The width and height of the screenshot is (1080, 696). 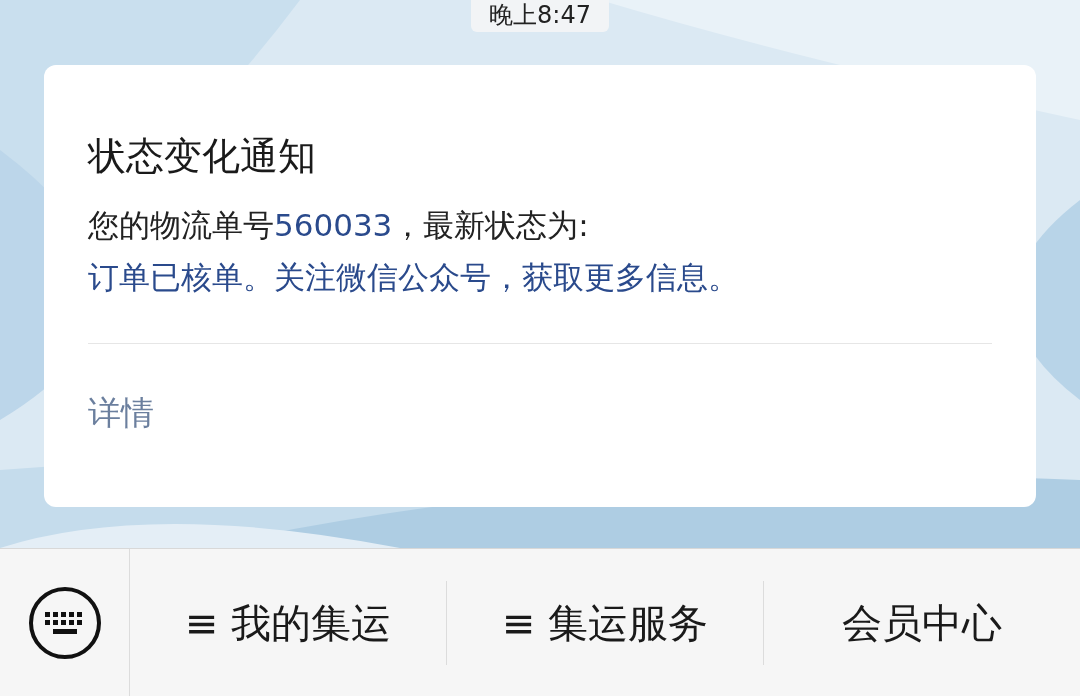 I want to click on status-message: 您的物流单号560033，最新状态为: 订单已核单。关注微信公众号，获取更多信息。, so click(x=414, y=251).